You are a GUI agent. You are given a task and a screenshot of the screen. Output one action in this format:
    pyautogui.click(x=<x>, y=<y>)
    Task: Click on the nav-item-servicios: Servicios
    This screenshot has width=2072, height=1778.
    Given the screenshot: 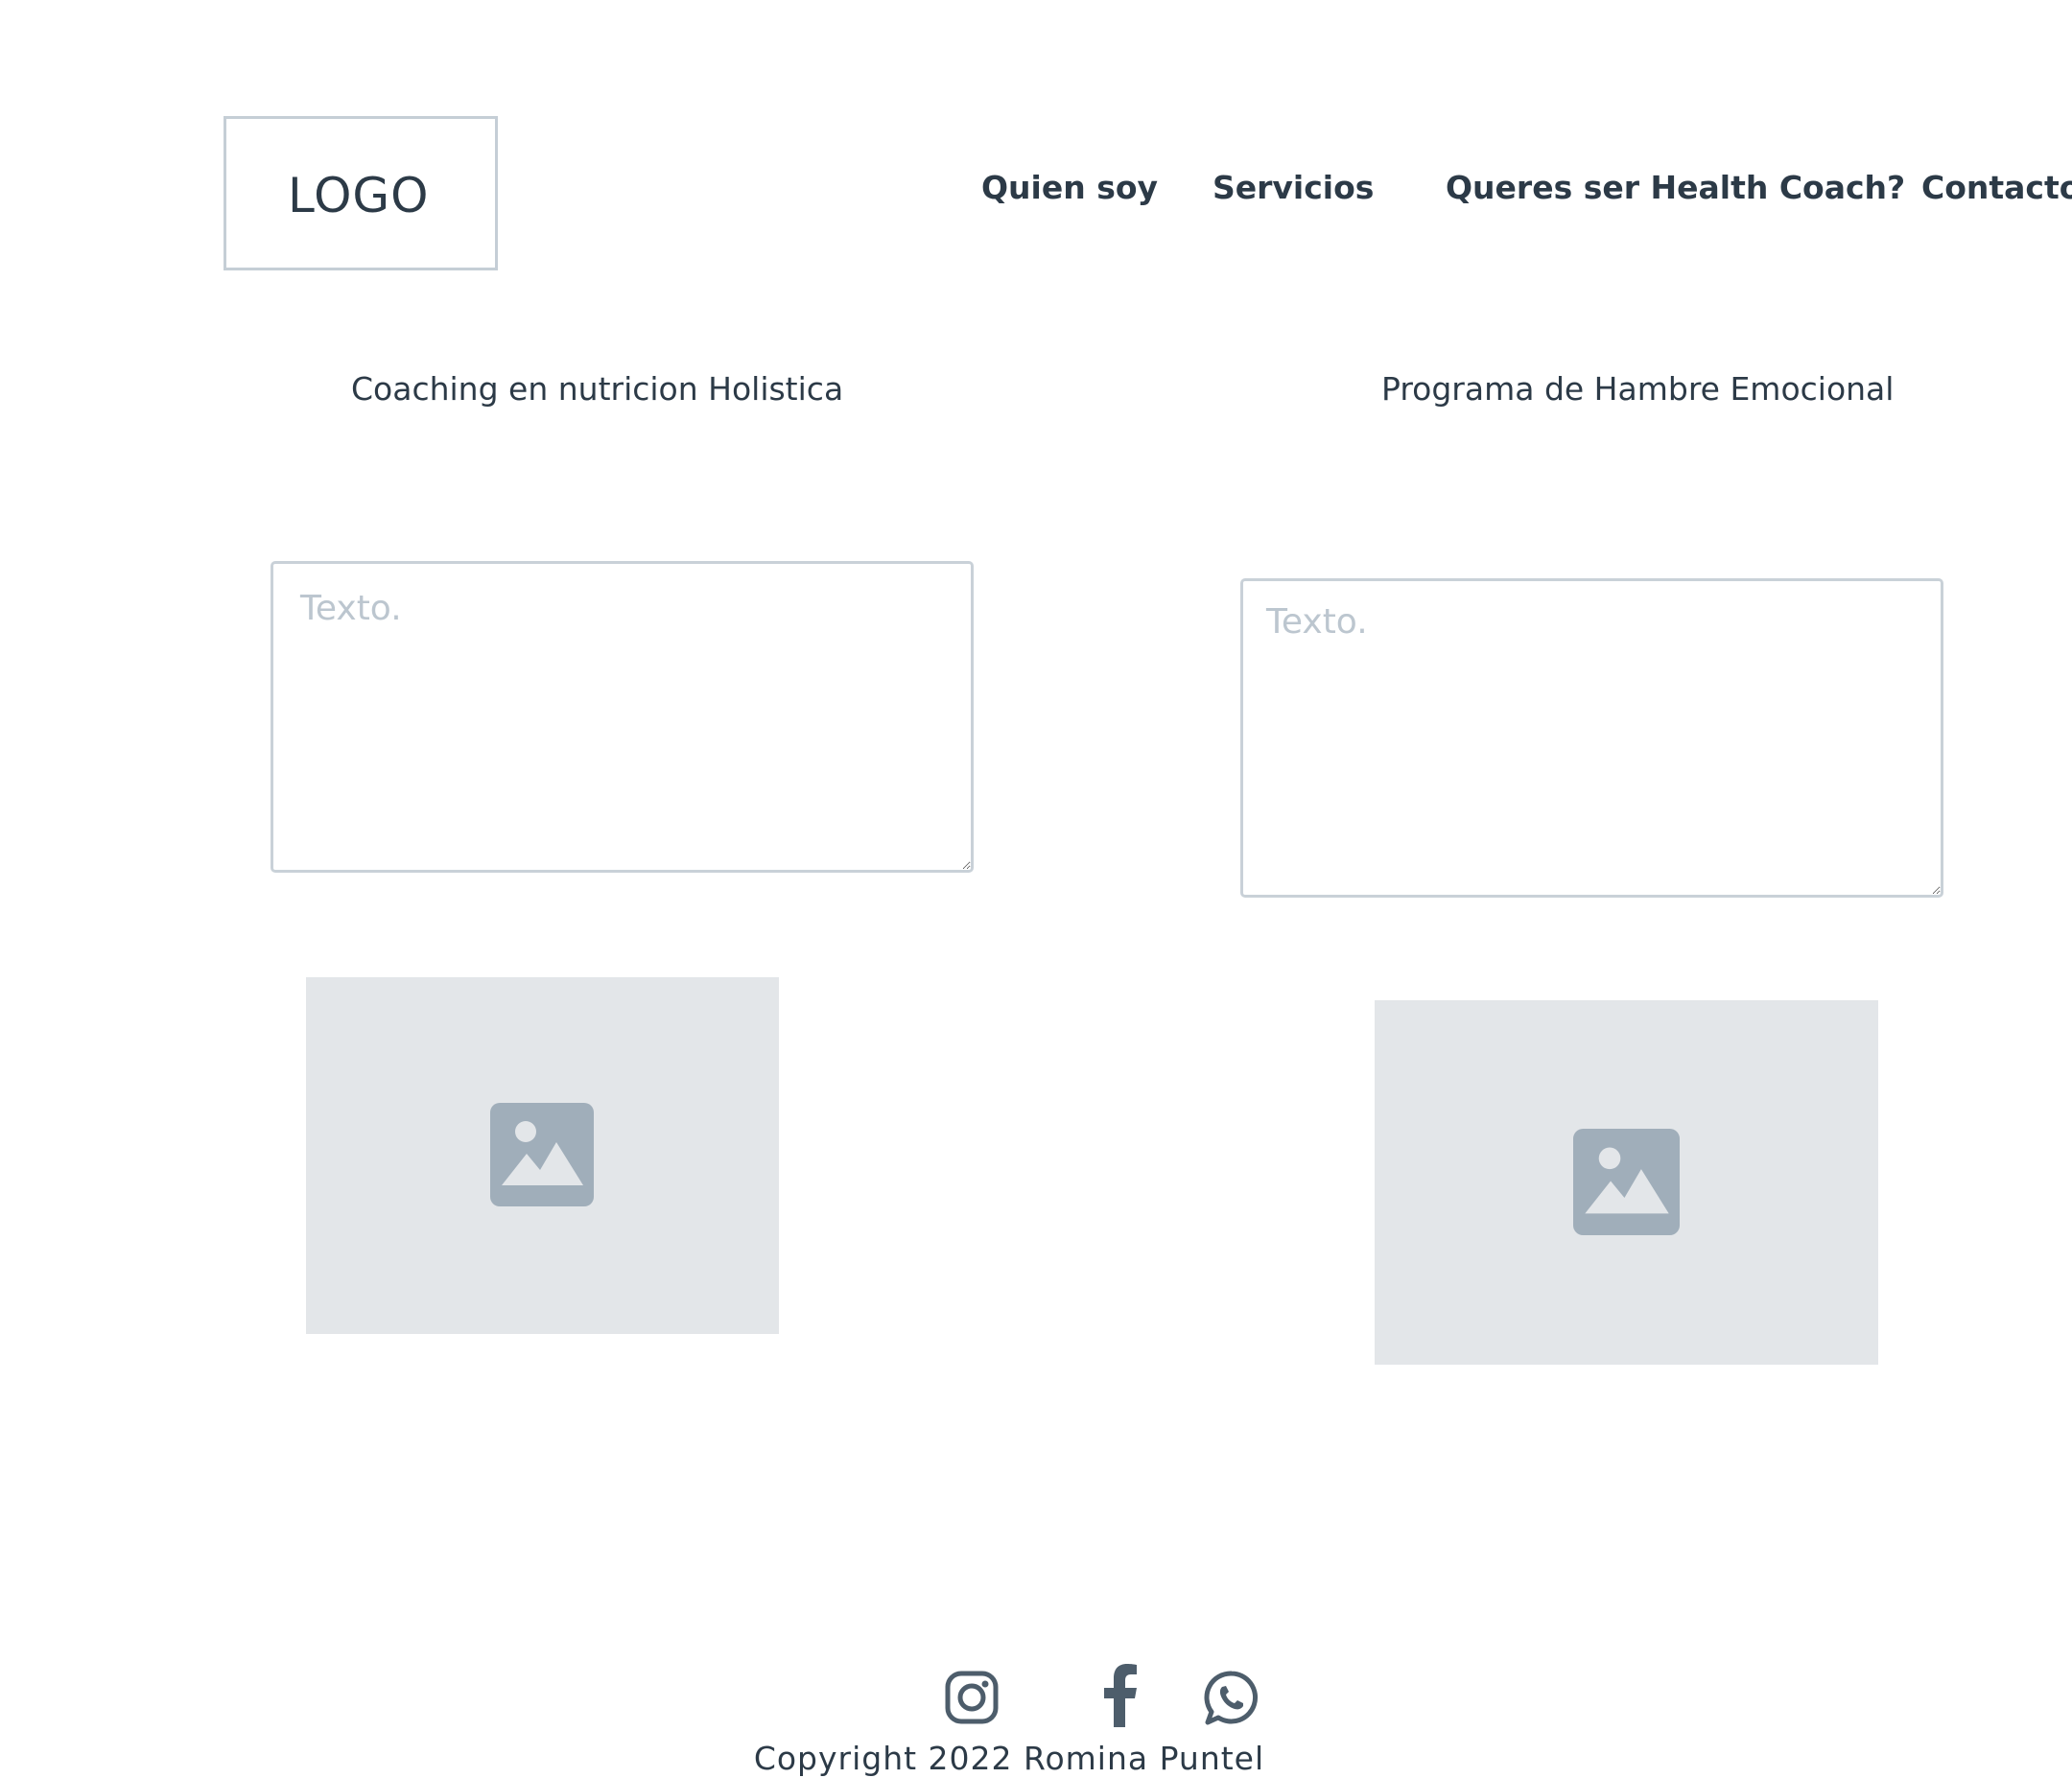 What is the action you would take?
    pyautogui.click(x=1293, y=188)
    